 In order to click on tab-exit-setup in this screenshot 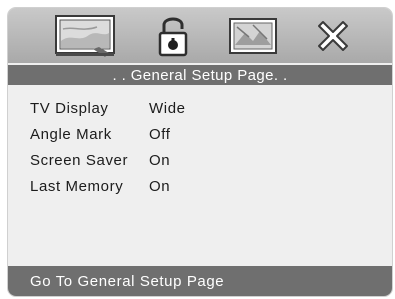, I will do `click(333, 36)`.